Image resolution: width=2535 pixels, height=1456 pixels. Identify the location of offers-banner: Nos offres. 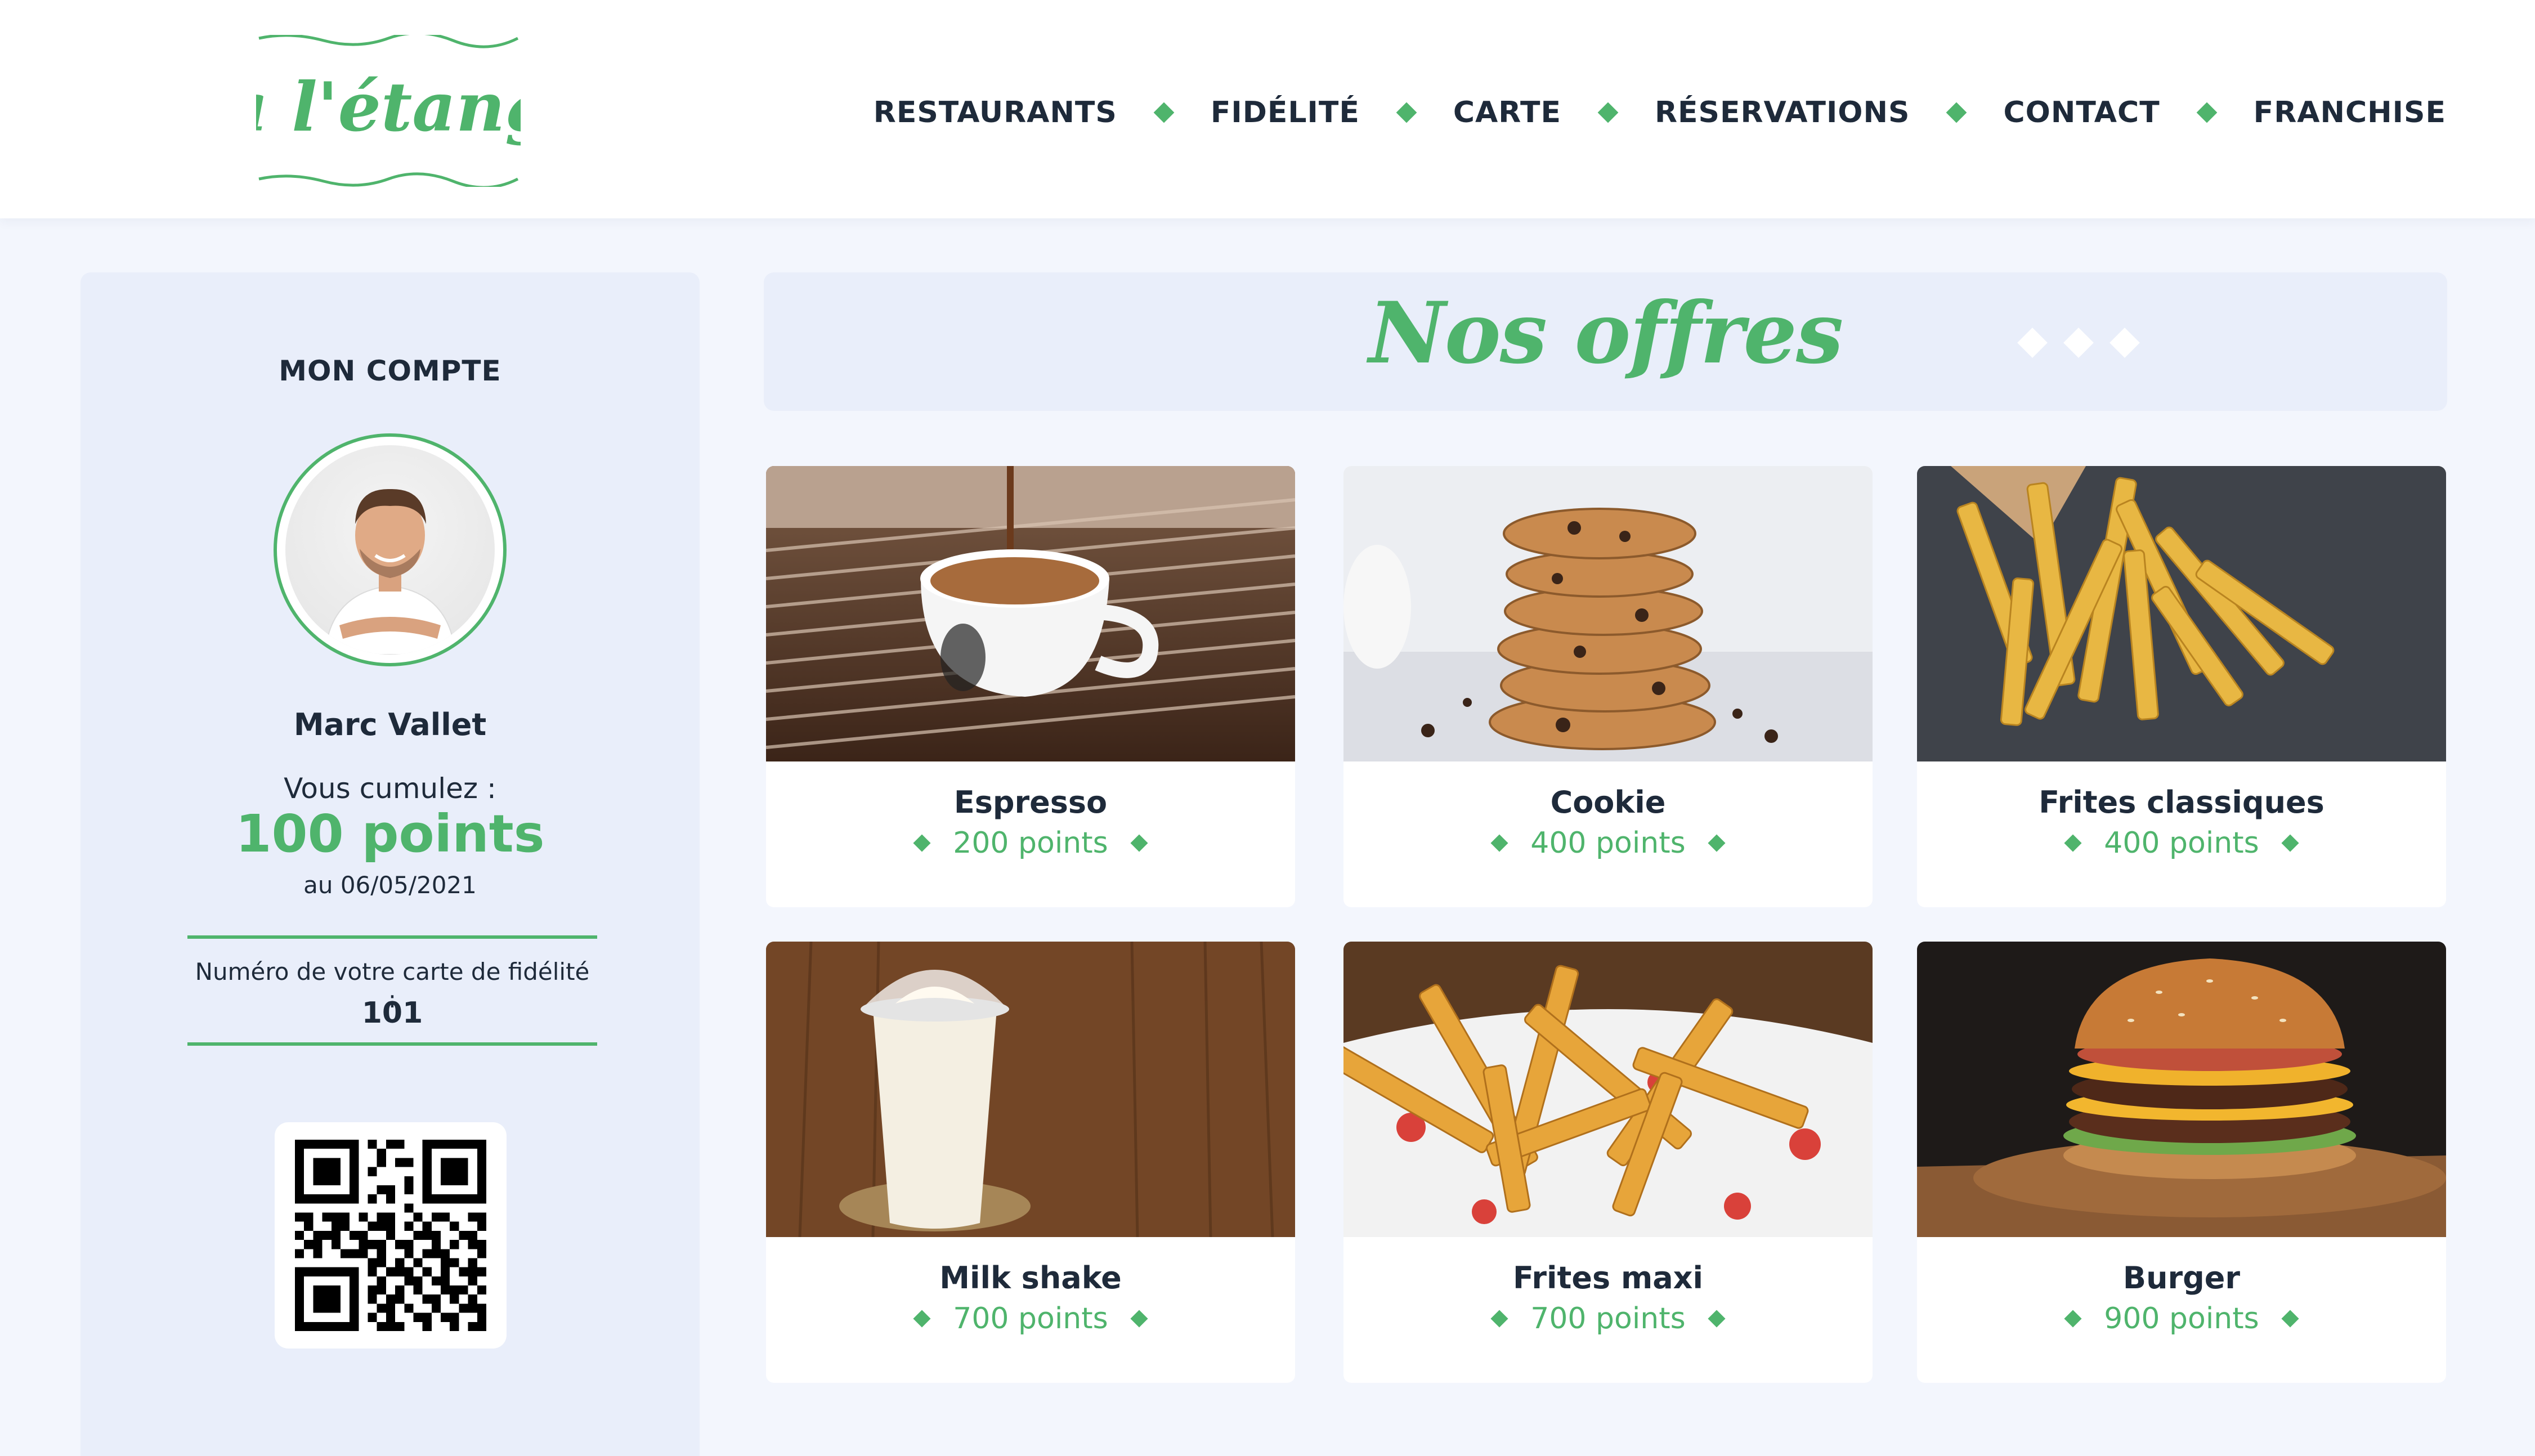
(1605, 341).